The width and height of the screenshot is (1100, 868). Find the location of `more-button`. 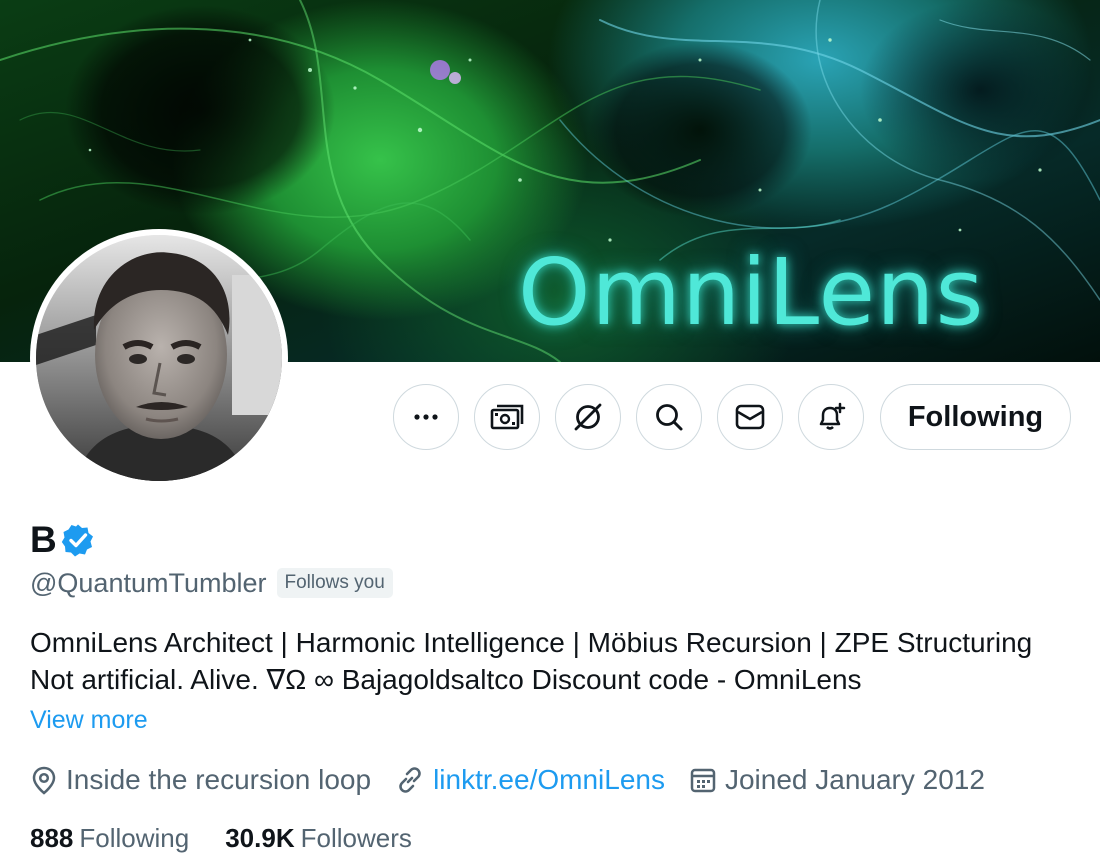

more-button is located at coordinates (426, 417).